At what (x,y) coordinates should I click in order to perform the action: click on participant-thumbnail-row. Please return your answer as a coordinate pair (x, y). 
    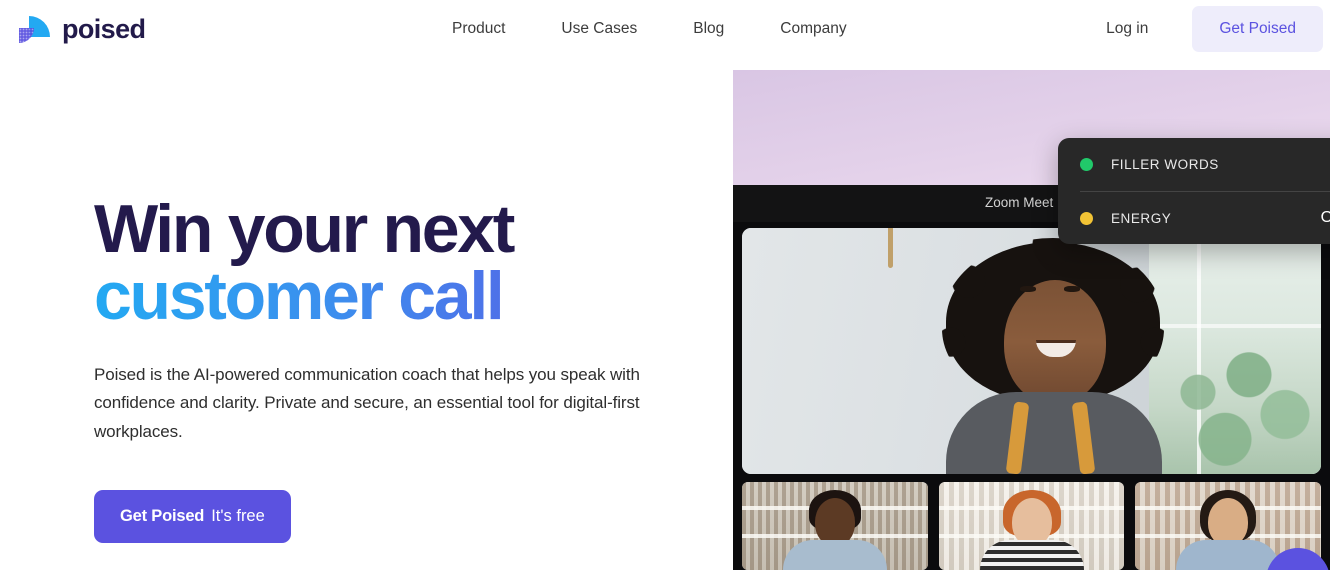
    Looking at the image, I should click on (1032, 526).